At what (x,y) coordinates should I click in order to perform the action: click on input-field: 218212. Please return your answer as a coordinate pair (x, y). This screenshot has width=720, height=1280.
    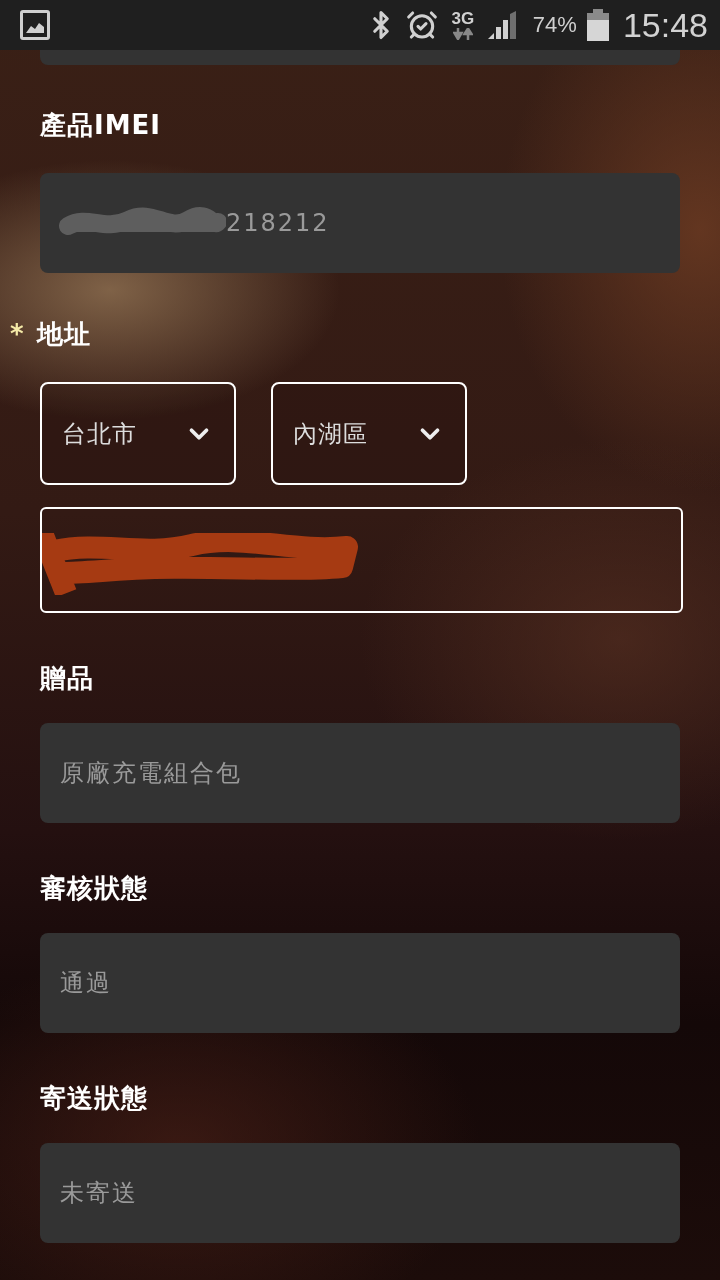
    Looking at the image, I should click on (360, 223).